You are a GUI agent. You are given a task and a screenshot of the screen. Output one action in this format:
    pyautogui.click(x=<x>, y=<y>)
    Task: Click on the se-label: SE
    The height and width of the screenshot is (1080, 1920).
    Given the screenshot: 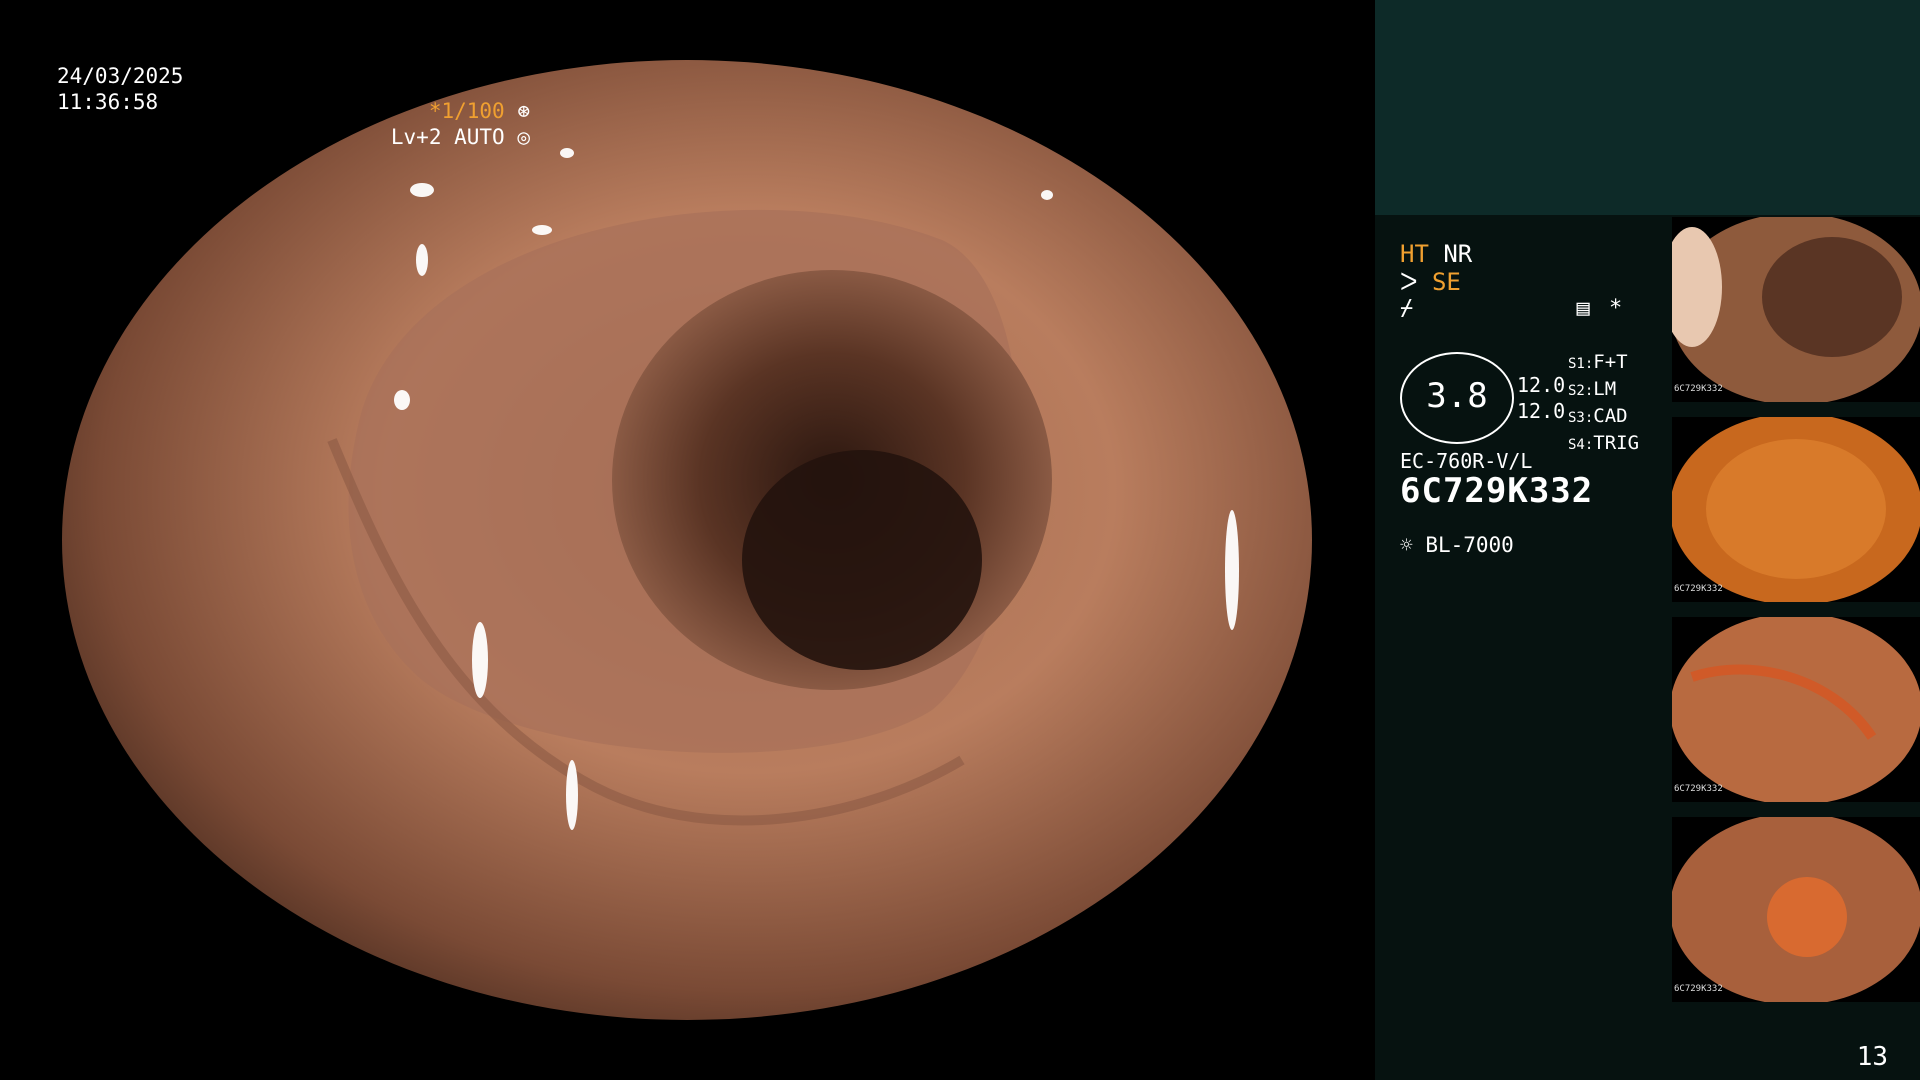 What is the action you would take?
    pyautogui.click(x=1446, y=282)
    